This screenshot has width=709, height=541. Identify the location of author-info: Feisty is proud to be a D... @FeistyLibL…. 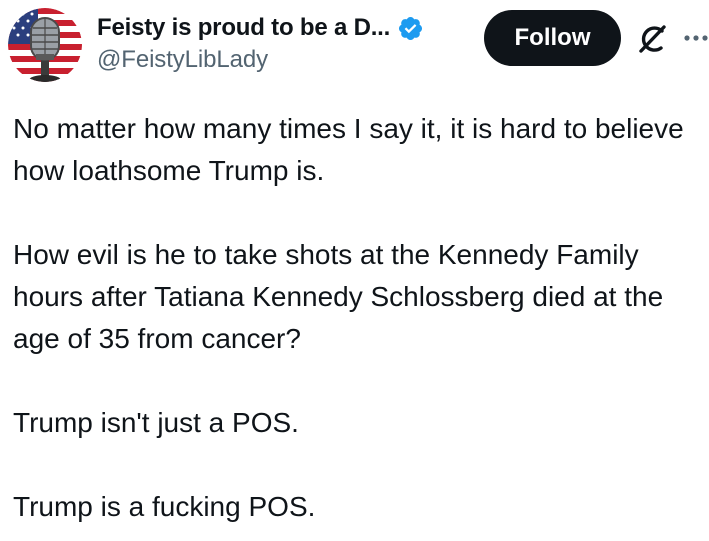
(260, 43).